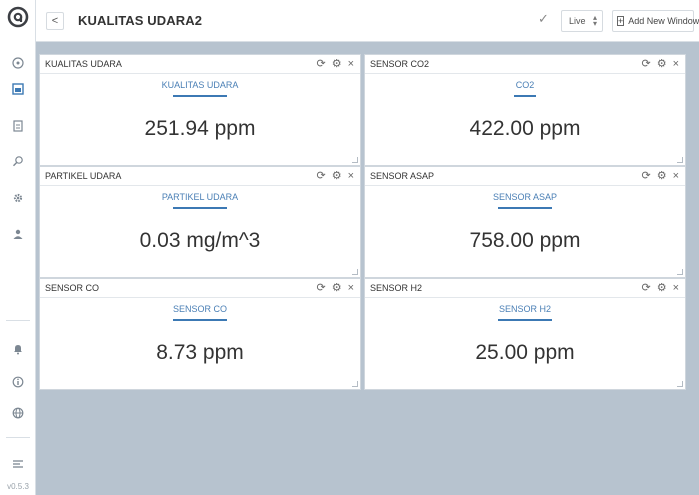  What do you see at coordinates (402, 176) in the screenshot?
I see `panel-title: SENSOR ASAP` at bounding box center [402, 176].